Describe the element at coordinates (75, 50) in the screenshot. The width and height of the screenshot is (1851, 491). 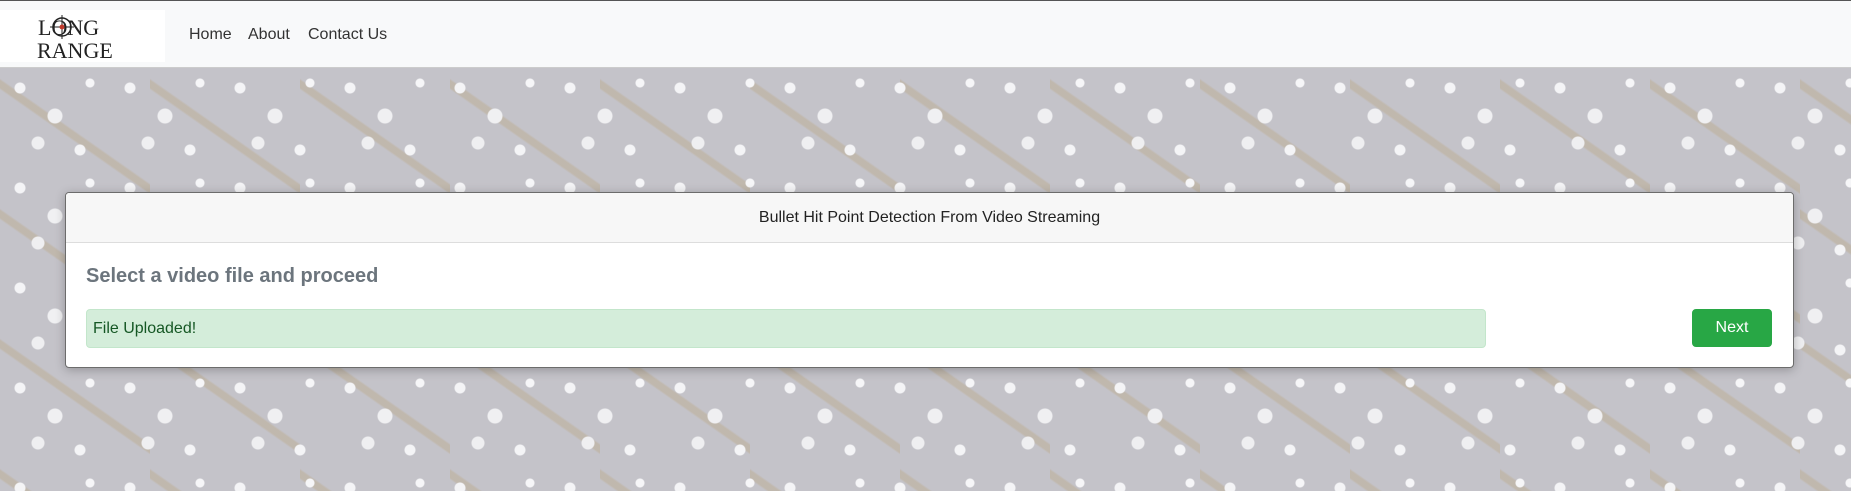
I see `logo-text-line2: RANGE` at that location.